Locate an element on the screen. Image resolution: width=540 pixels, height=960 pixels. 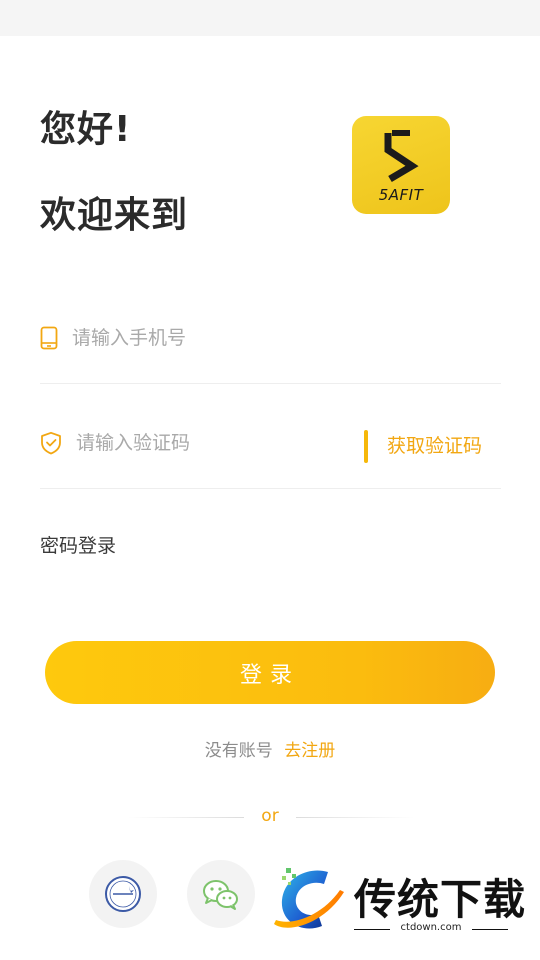
or-text: or is located at coordinates (270, 816).